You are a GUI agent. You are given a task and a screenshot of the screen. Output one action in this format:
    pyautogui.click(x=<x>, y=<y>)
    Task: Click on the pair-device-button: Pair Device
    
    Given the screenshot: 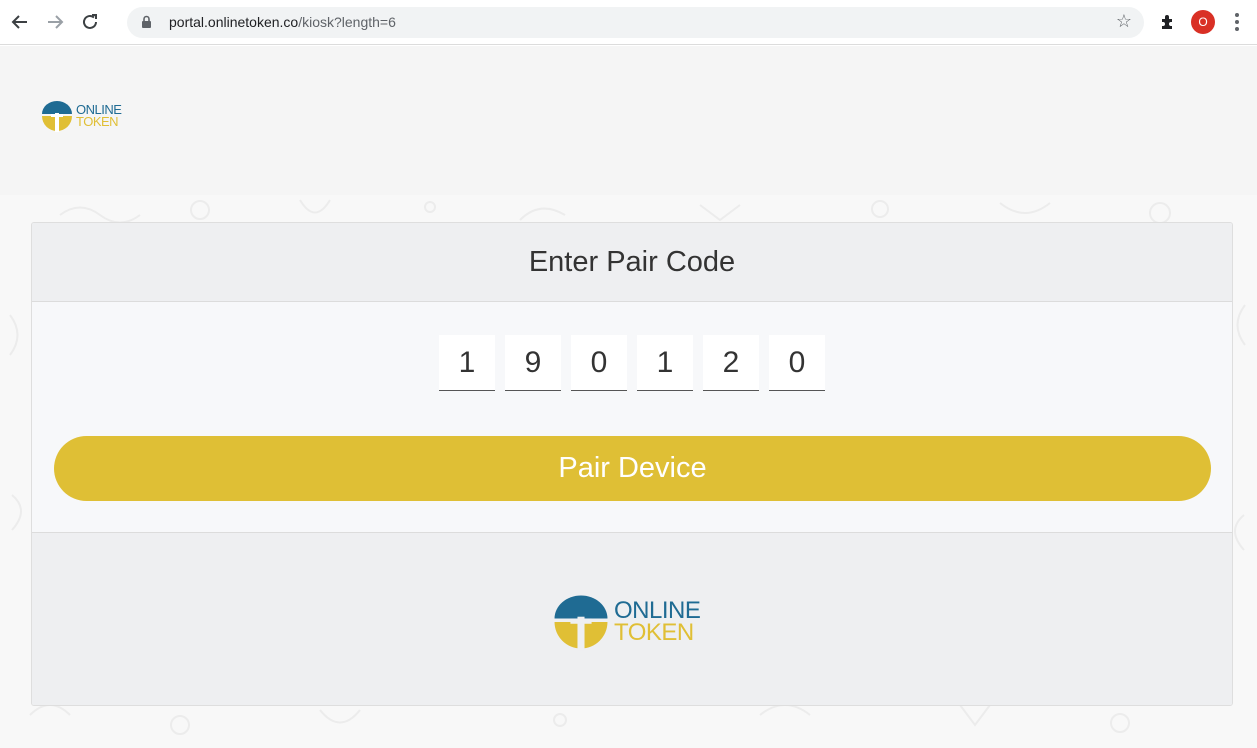 What is the action you would take?
    pyautogui.click(x=632, y=468)
    